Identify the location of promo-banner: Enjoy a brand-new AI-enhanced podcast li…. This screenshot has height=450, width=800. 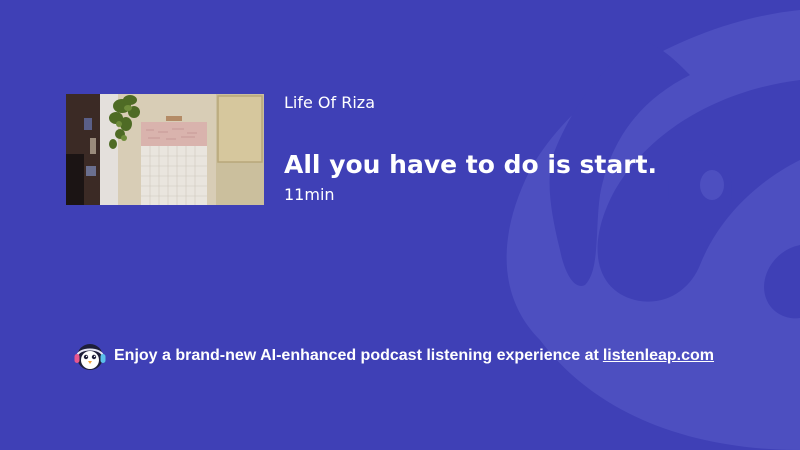
(394, 356).